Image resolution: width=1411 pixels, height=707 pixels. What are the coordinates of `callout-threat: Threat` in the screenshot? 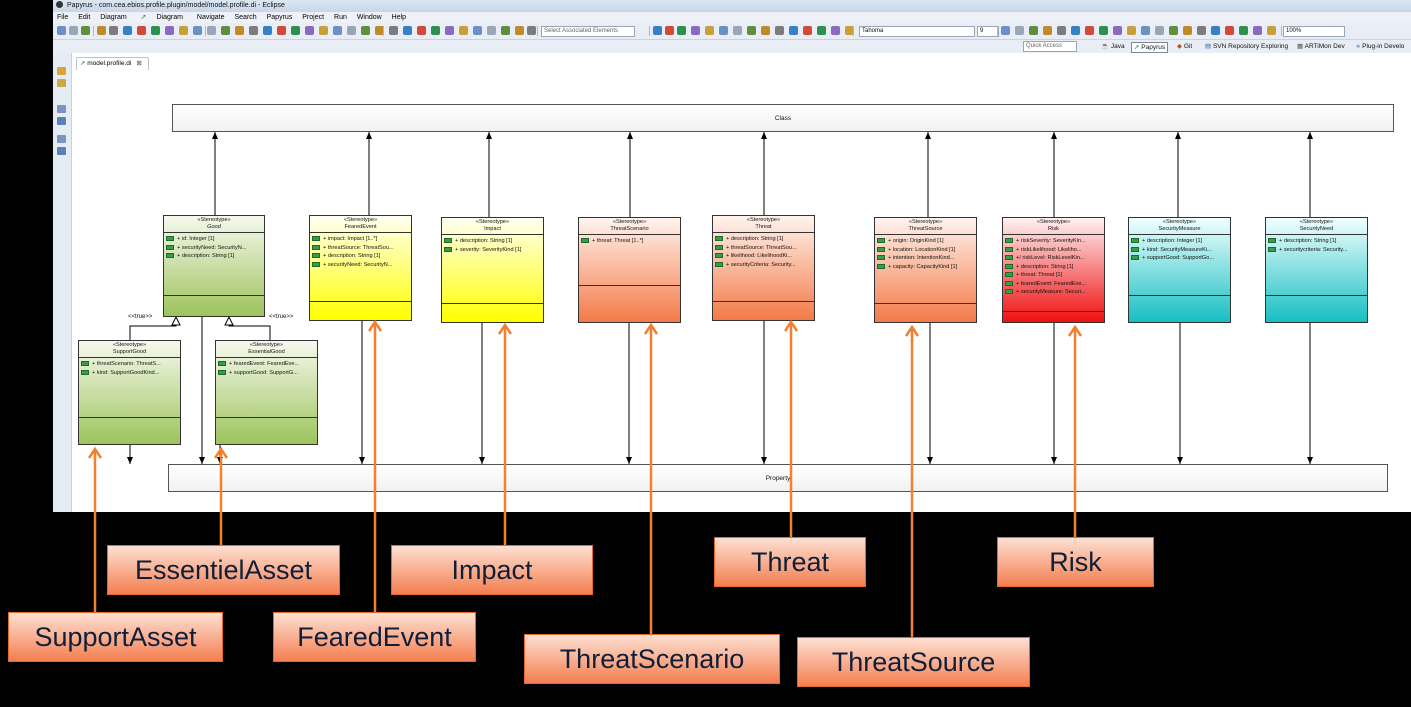 It's located at (790, 562).